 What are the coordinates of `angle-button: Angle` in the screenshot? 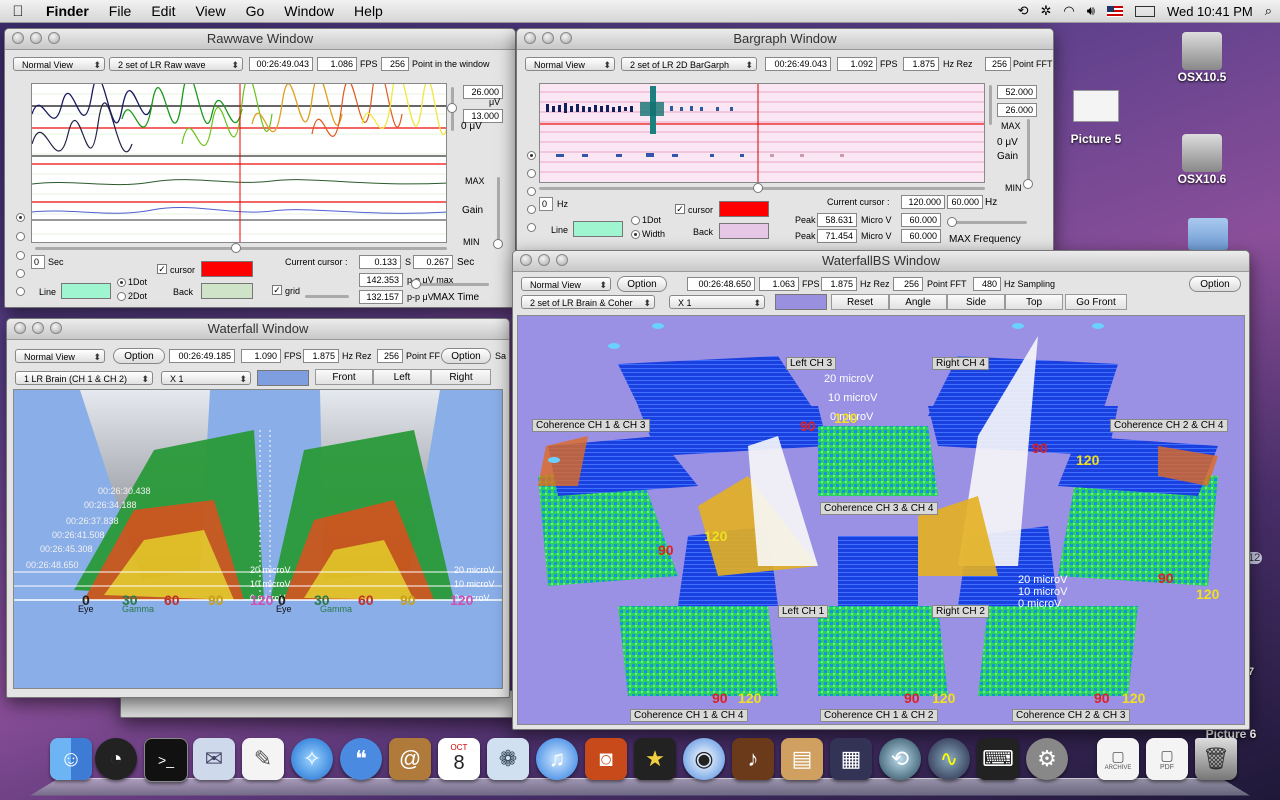 It's located at (918, 302).